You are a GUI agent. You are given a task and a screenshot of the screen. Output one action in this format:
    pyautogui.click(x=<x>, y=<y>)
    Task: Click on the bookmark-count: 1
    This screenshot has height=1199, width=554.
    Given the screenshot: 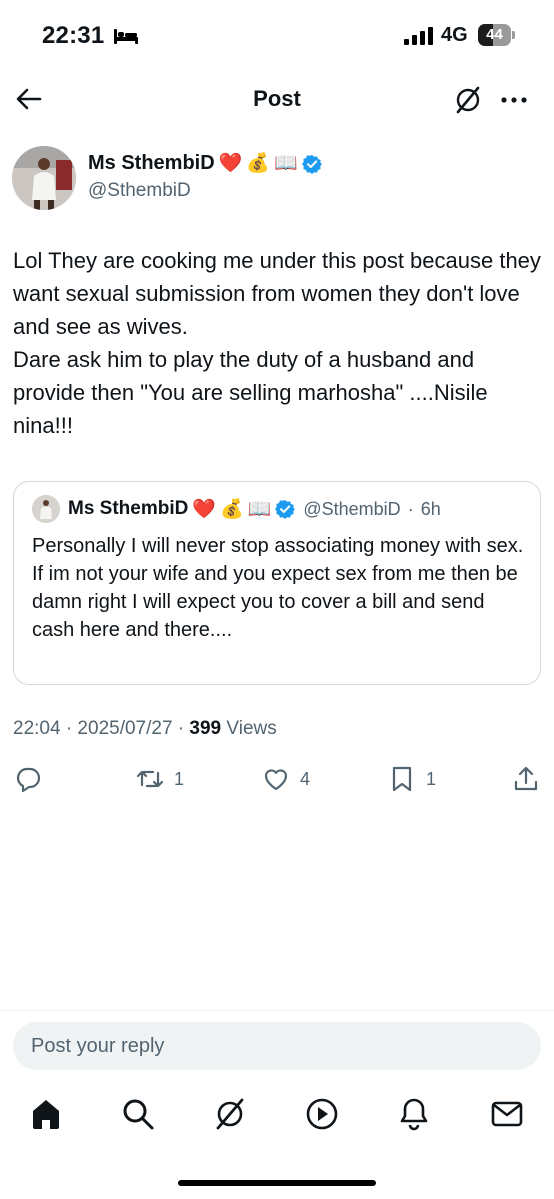 What is the action you would take?
    pyautogui.click(x=431, y=778)
    